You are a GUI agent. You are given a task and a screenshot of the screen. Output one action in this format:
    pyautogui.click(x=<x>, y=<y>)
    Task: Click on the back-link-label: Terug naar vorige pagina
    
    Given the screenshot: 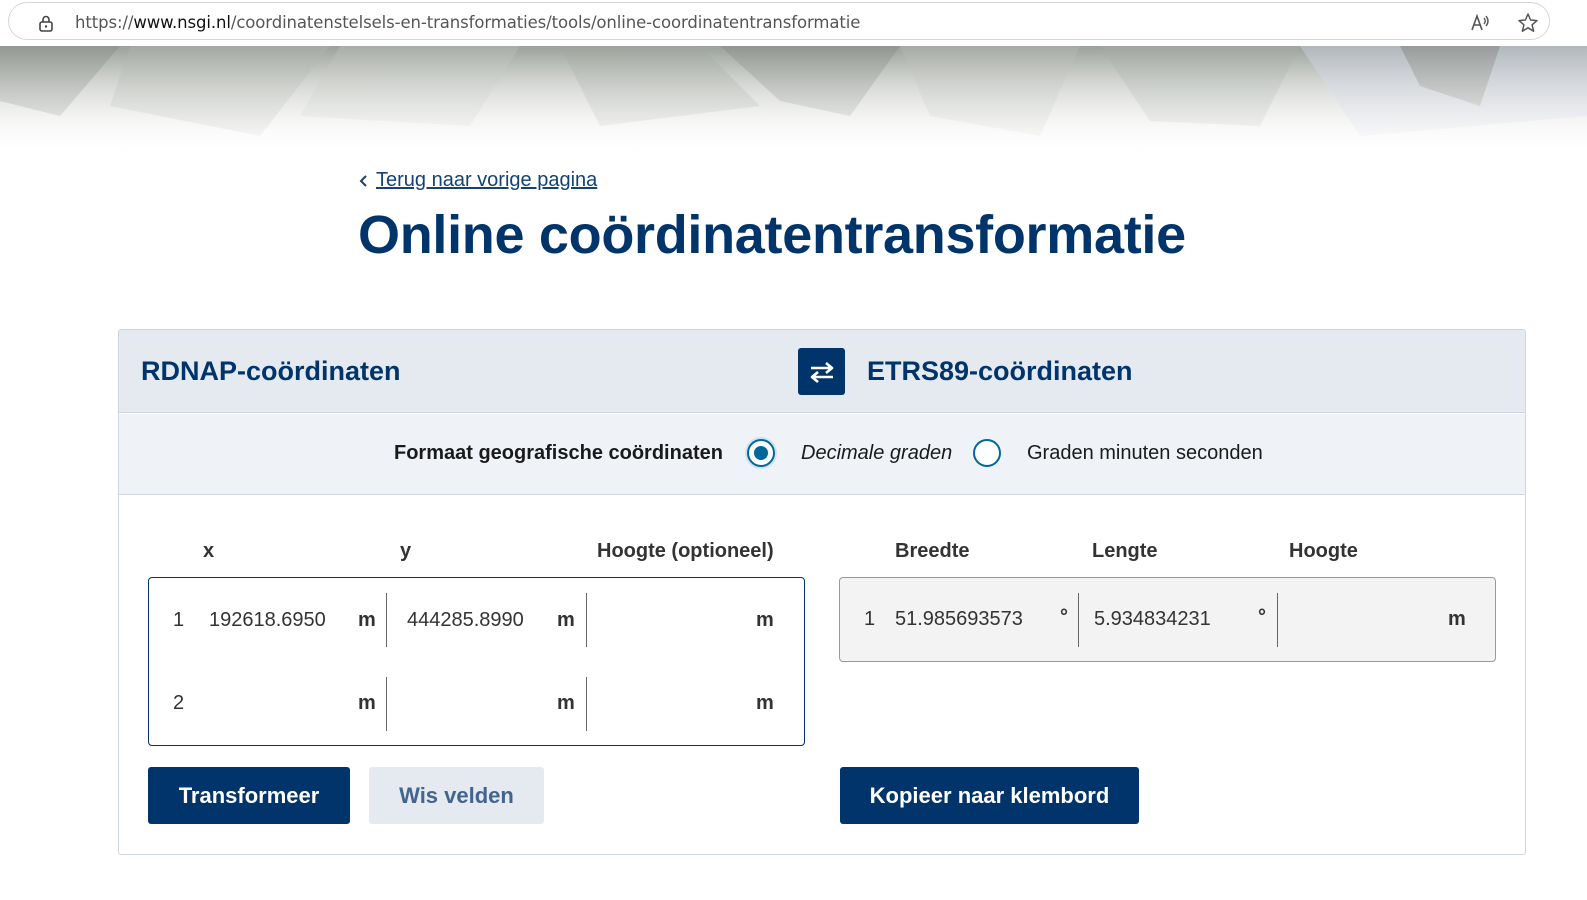 What is the action you would take?
    pyautogui.click(x=486, y=180)
    